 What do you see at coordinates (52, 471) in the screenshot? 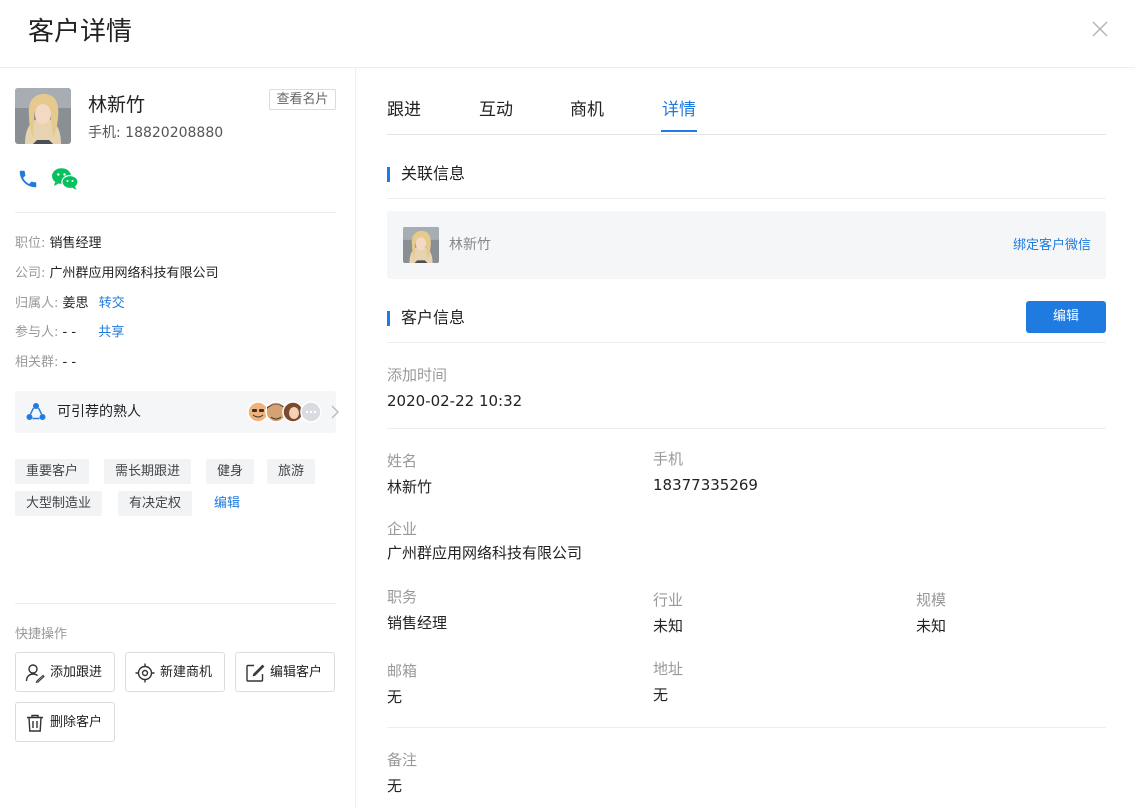
I see `tag-item: 重要客户` at bounding box center [52, 471].